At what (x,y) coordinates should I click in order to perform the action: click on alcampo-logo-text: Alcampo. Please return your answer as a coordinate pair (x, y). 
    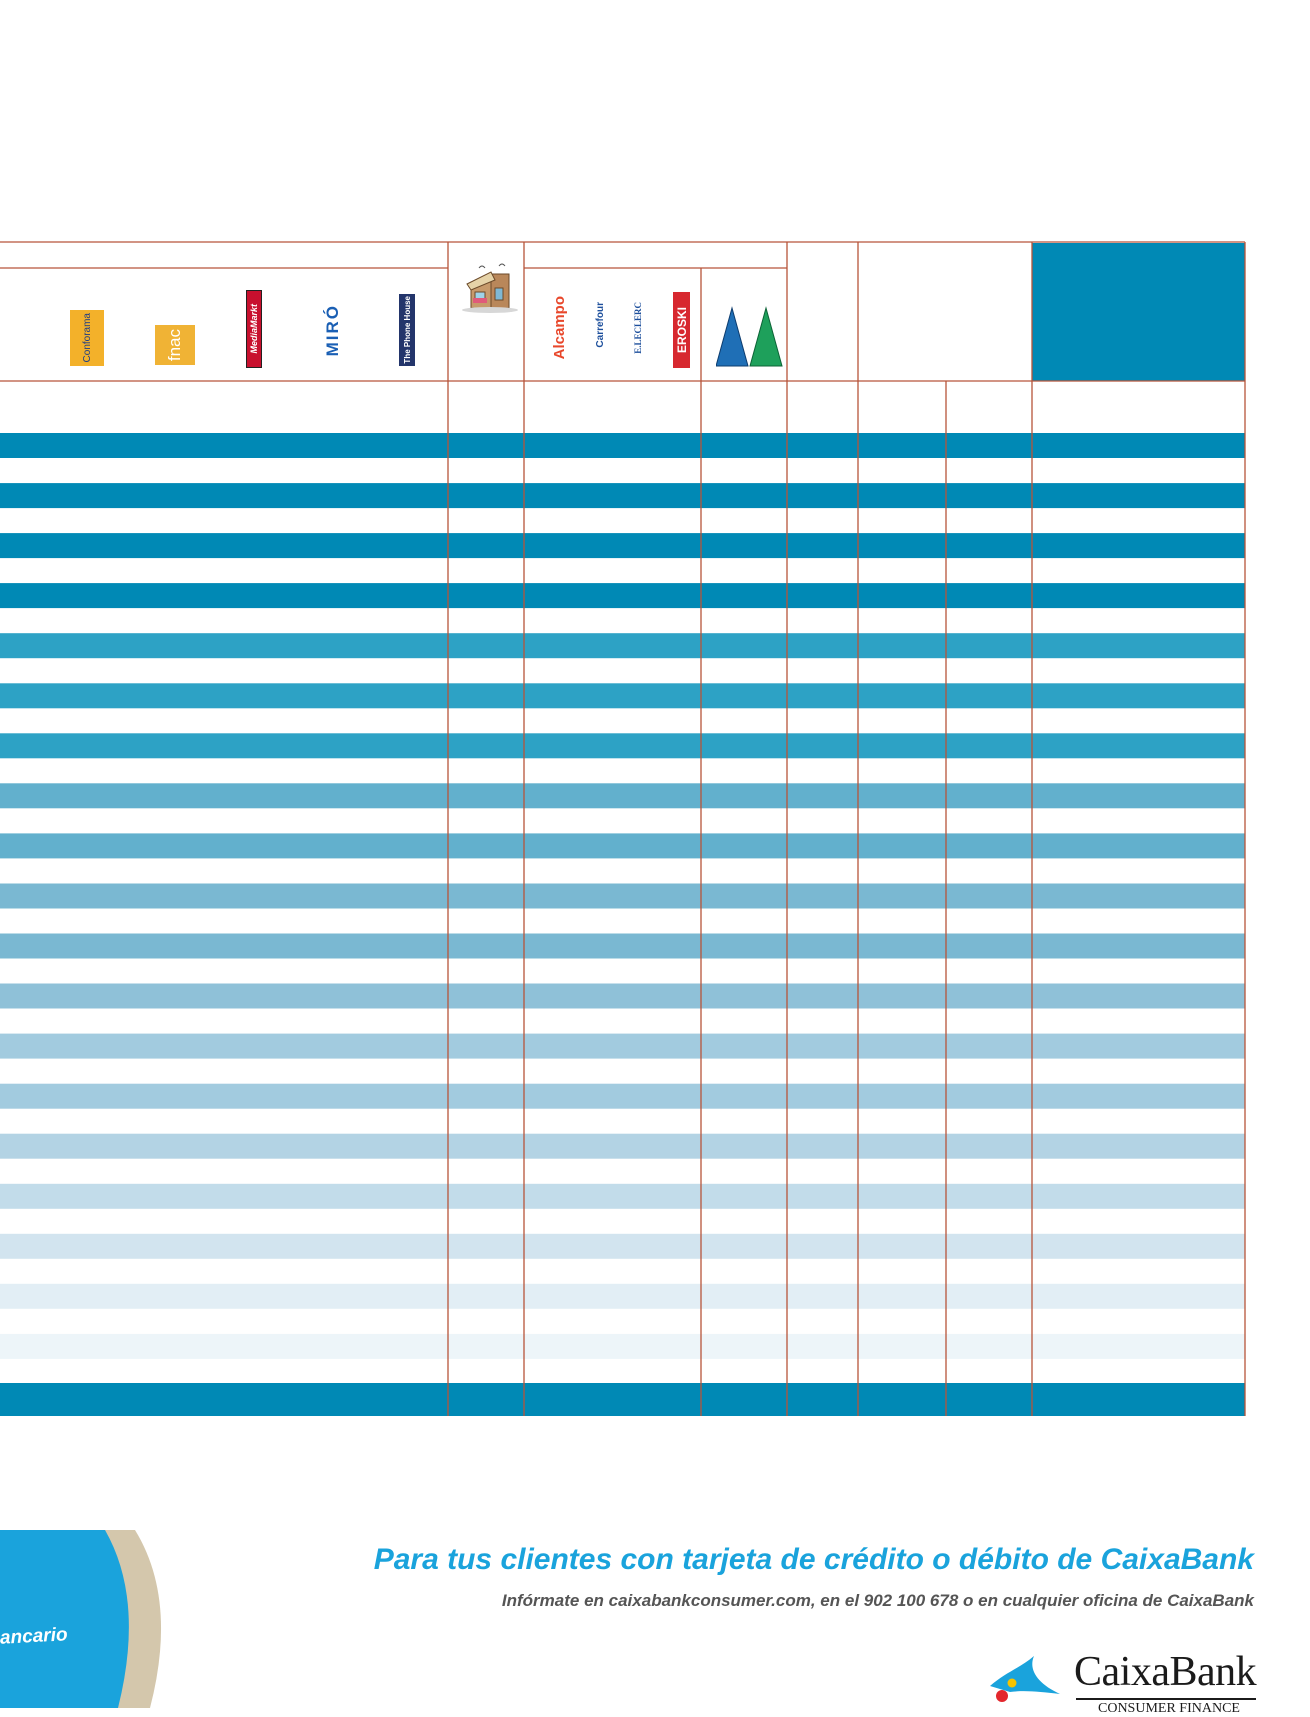
    Looking at the image, I should click on (559, 328).